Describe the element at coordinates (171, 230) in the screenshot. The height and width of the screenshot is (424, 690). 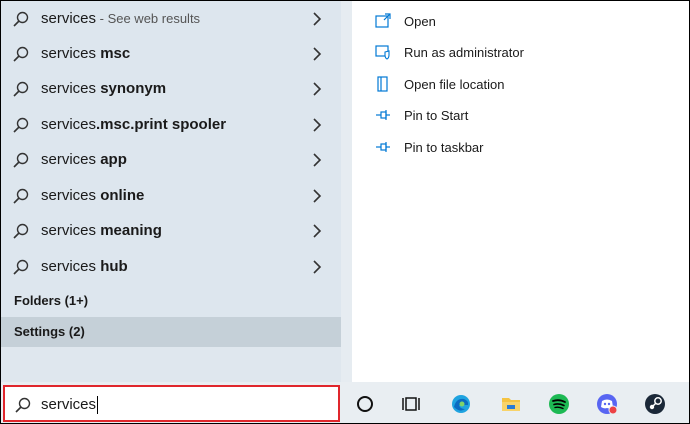
I see `result-row: services meaning` at that location.